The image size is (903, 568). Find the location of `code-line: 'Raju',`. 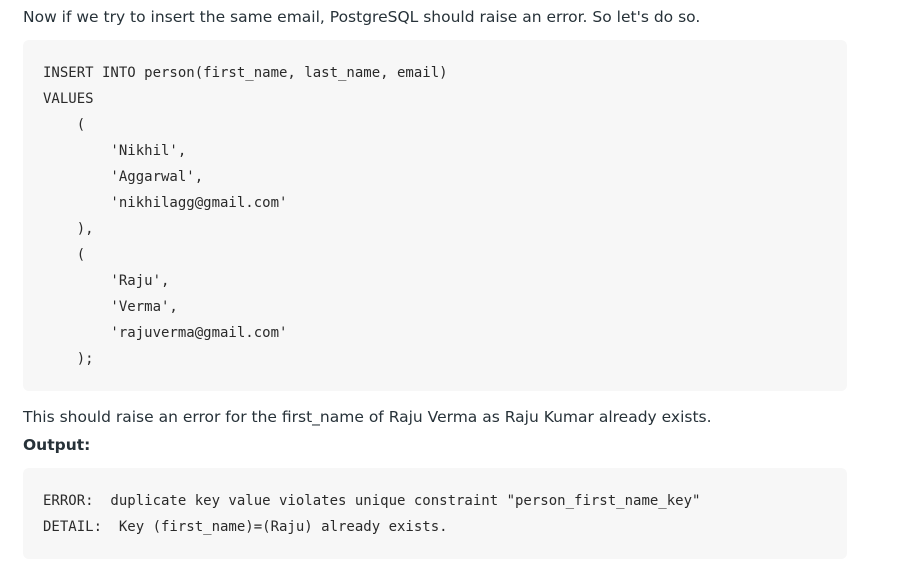

code-line: 'Raju', is located at coordinates (106, 281).